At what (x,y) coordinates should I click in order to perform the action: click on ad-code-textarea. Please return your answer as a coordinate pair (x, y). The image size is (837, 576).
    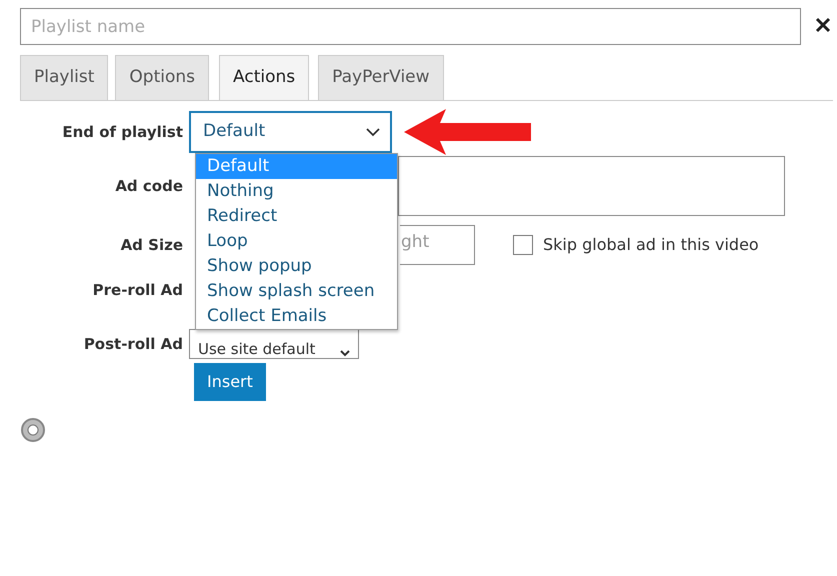
    Looking at the image, I should click on (591, 186).